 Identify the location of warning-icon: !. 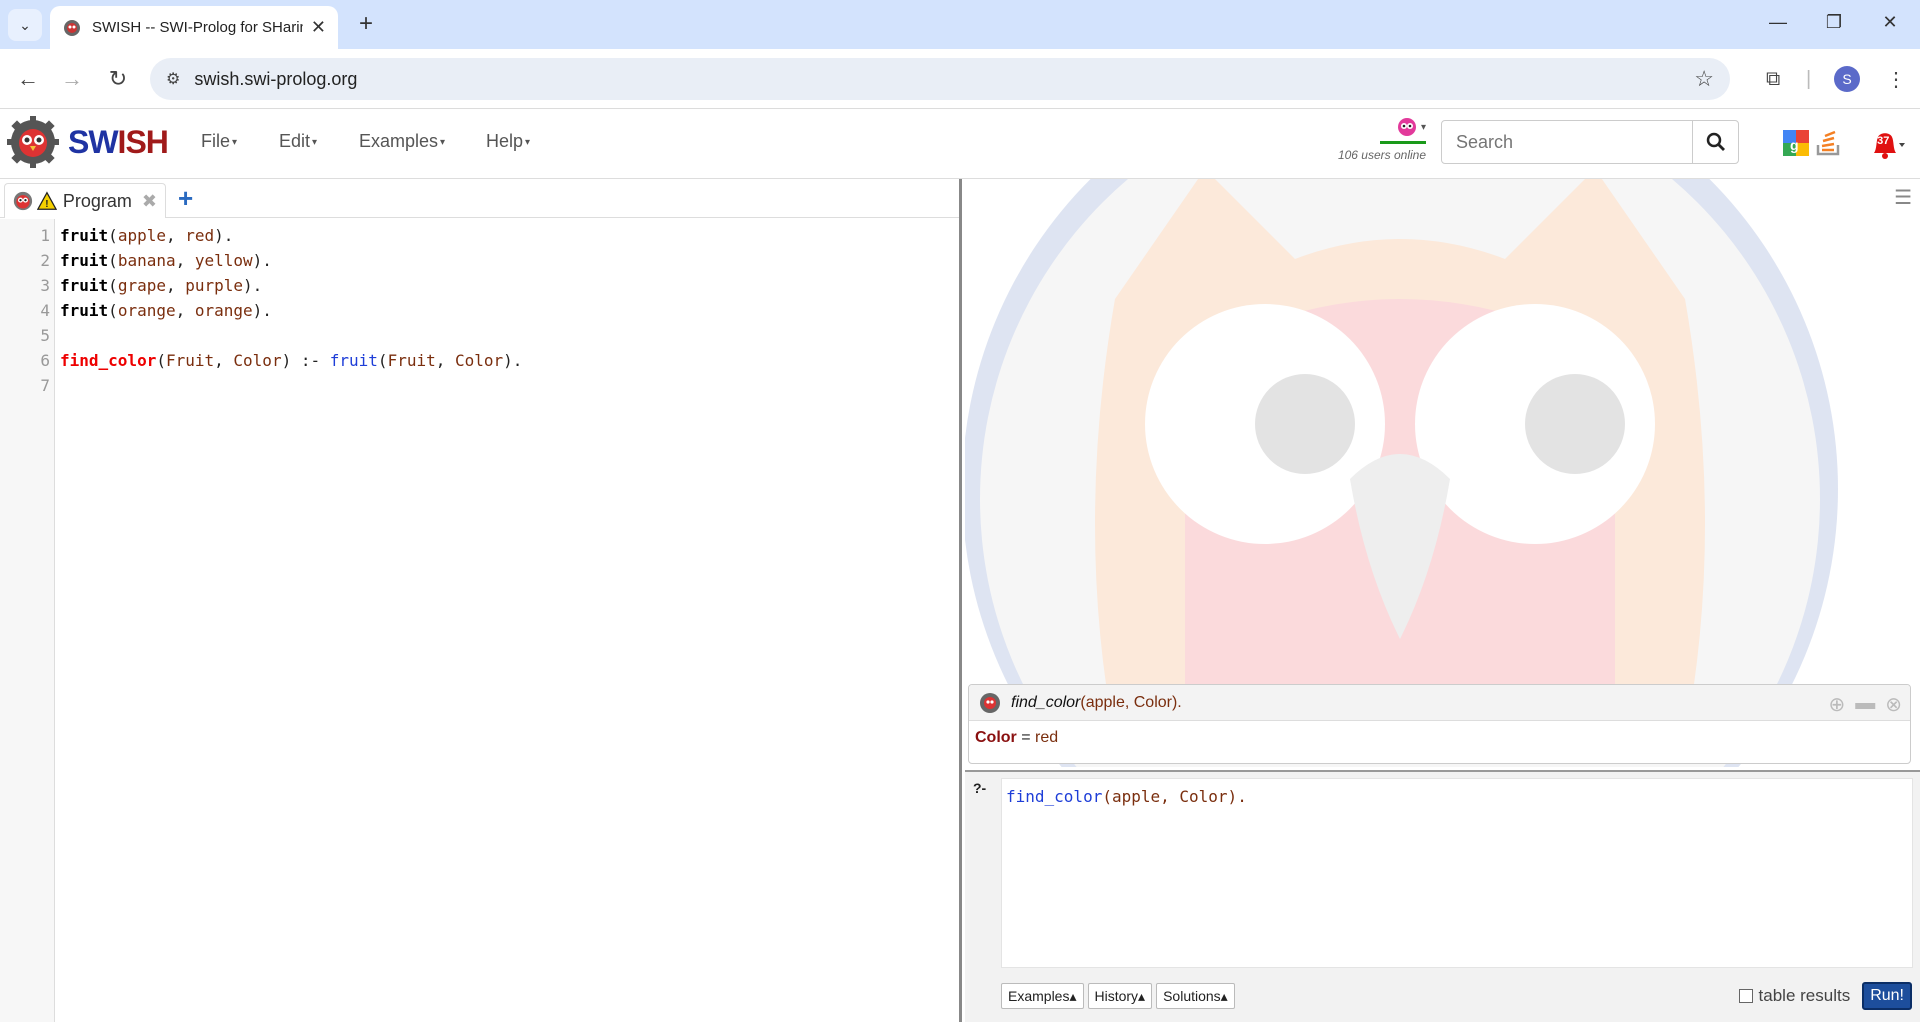
(46, 200).